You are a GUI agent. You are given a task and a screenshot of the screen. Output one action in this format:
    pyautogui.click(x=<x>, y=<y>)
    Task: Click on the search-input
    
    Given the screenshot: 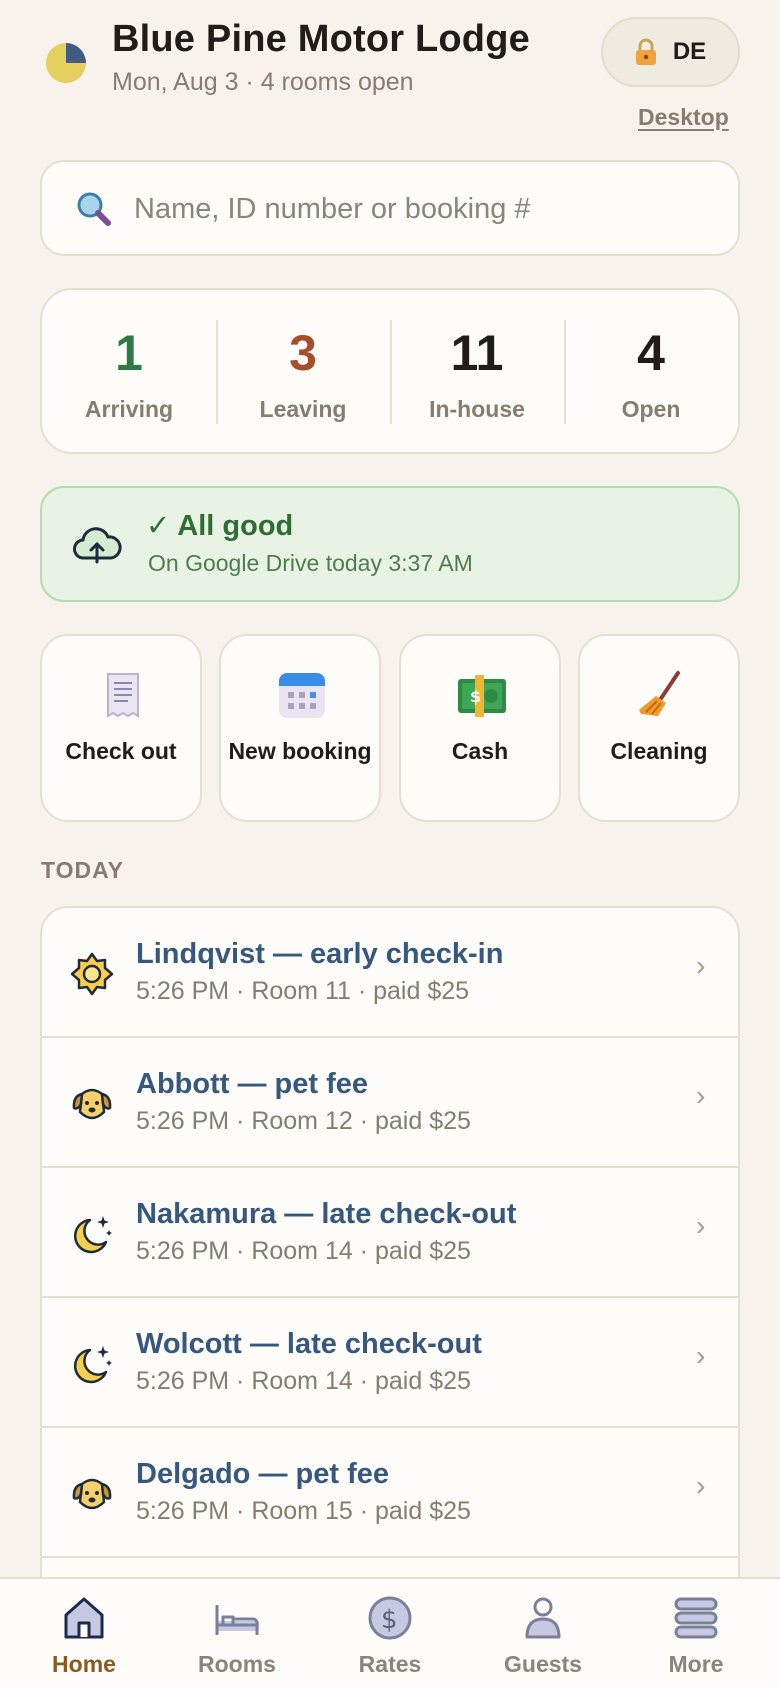 What is the action you would take?
    pyautogui.click(x=424, y=209)
    